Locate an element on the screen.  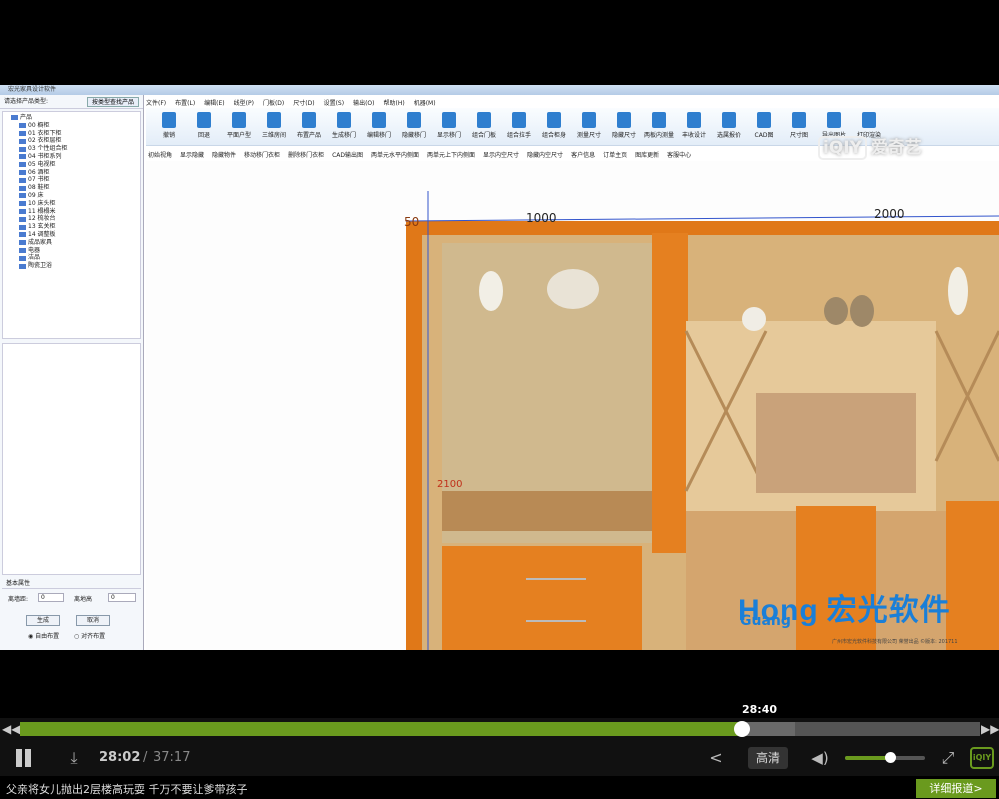
tree-root: 产品 is located at coordinates (75, 118).